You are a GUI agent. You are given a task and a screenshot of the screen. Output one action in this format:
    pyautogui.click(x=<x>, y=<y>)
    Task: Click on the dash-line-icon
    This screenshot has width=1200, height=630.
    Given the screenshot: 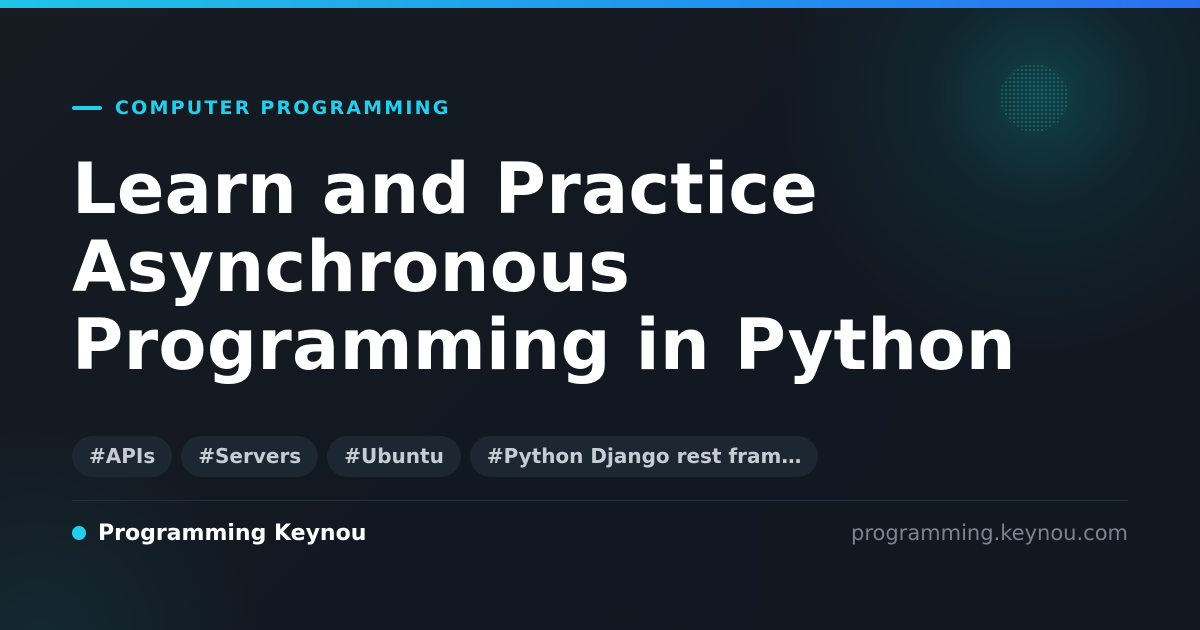 What is the action you would take?
    pyautogui.click(x=87, y=108)
    